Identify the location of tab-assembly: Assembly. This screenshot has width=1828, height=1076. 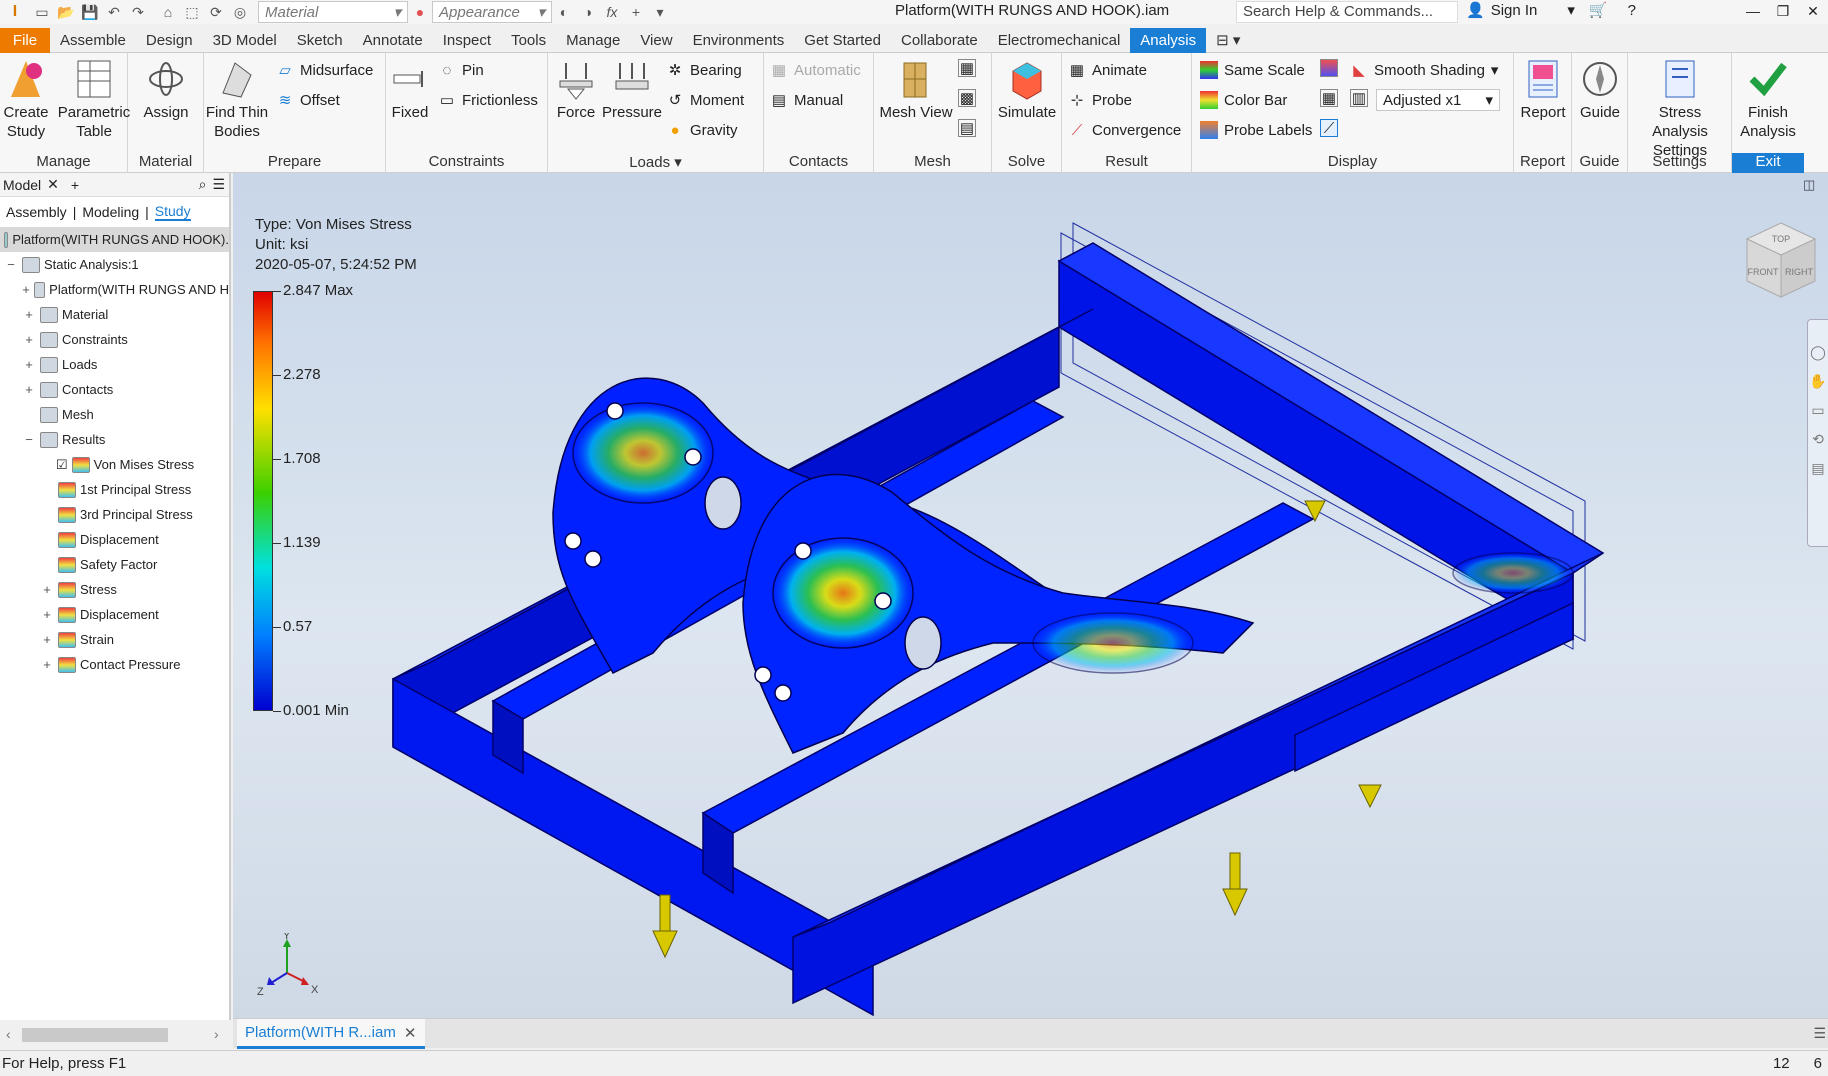
(36, 212).